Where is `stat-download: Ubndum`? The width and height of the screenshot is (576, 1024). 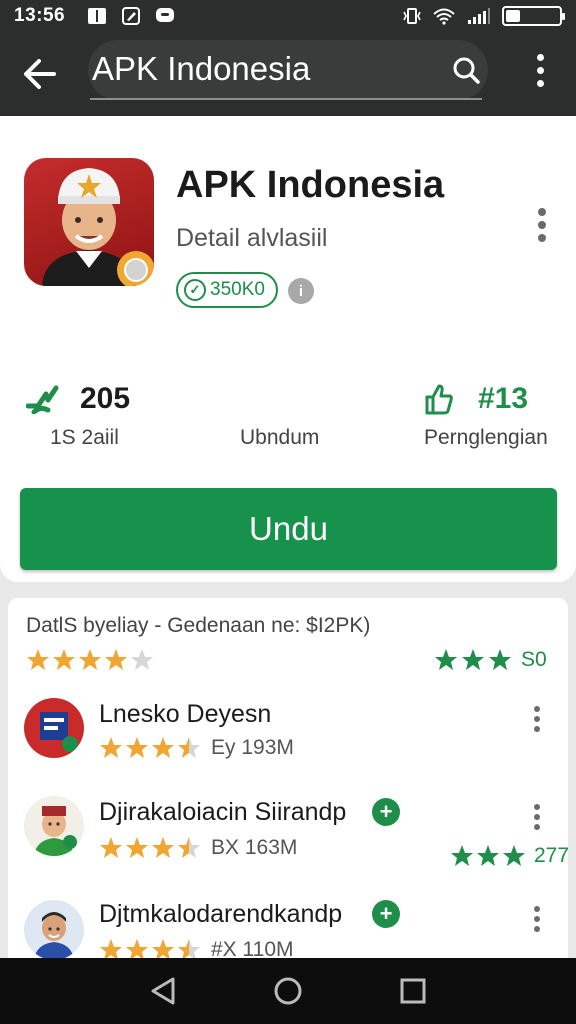
stat-download: Ubndum is located at coordinates (279, 416).